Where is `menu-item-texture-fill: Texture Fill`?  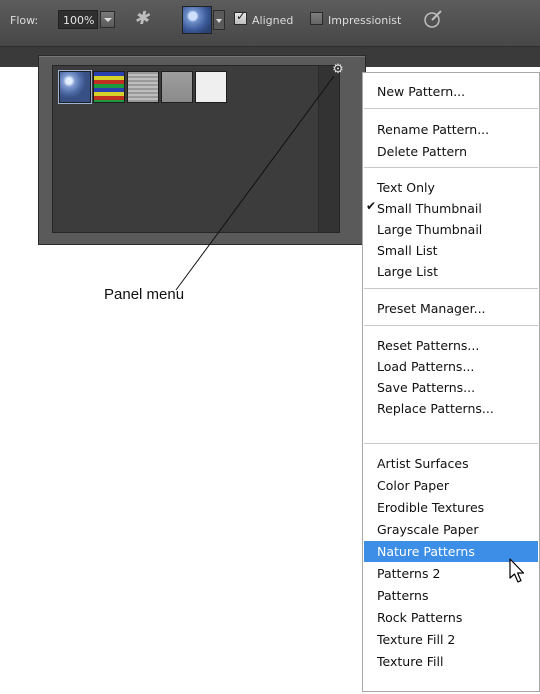
menu-item-texture-fill: Texture Fill is located at coordinates (451, 661).